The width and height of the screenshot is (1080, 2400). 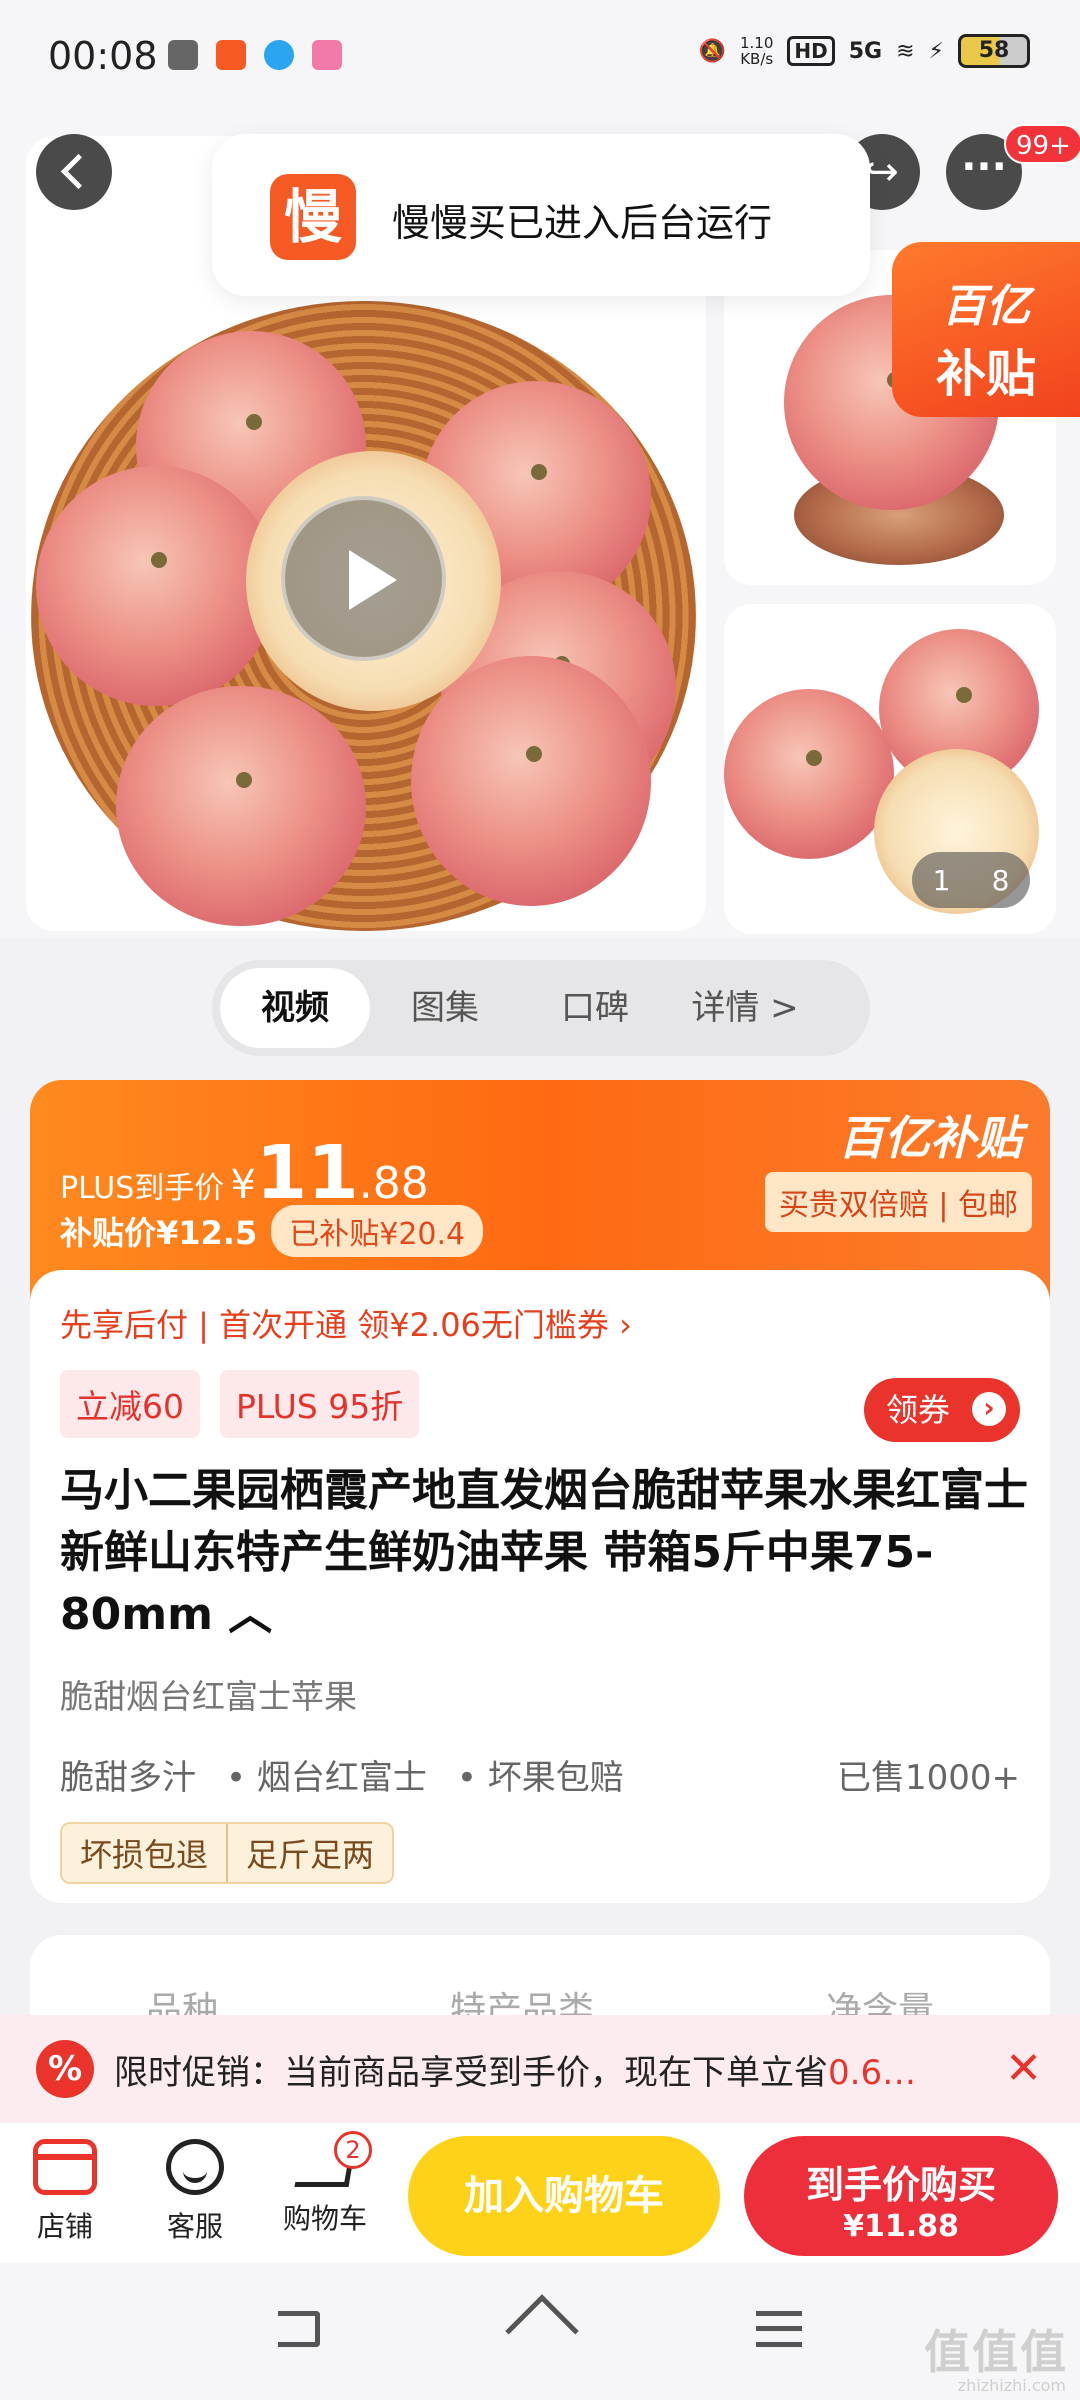 I want to click on message-count-badge: 99+, so click(x=1042, y=144).